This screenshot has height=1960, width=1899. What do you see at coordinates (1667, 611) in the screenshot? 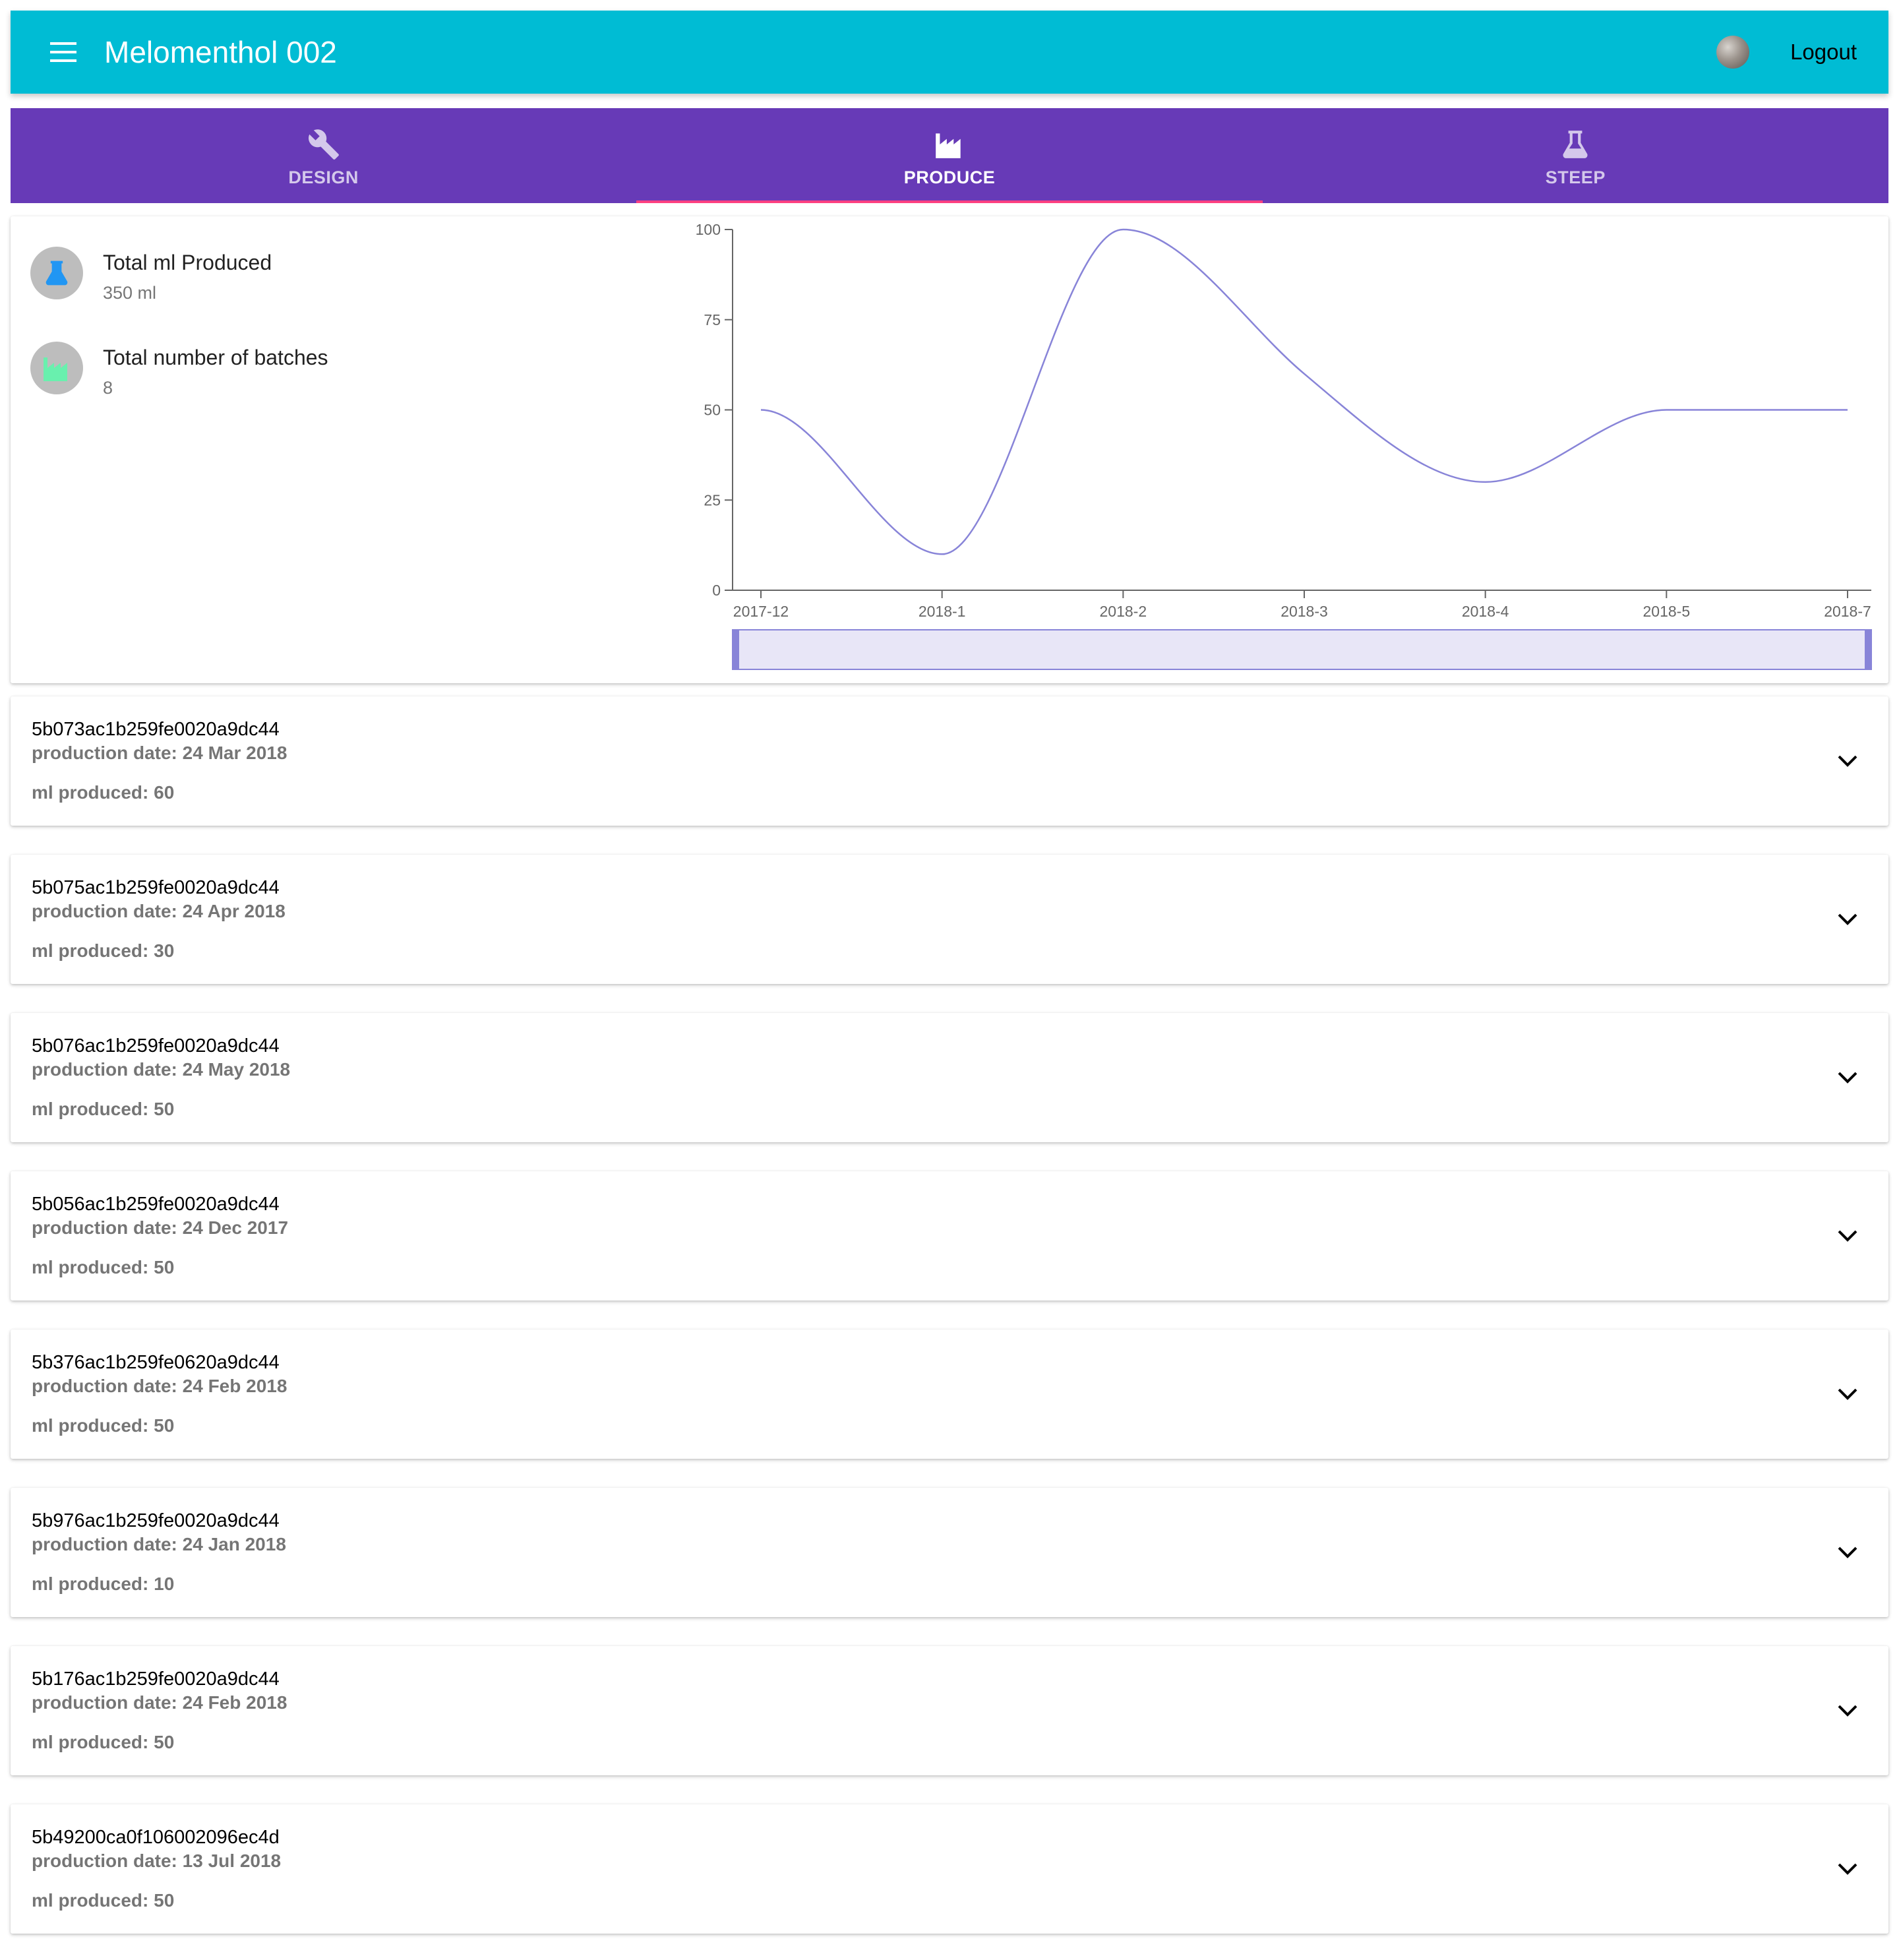
I see `x-tick-label: 2018-5` at bounding box center [1667, 611].